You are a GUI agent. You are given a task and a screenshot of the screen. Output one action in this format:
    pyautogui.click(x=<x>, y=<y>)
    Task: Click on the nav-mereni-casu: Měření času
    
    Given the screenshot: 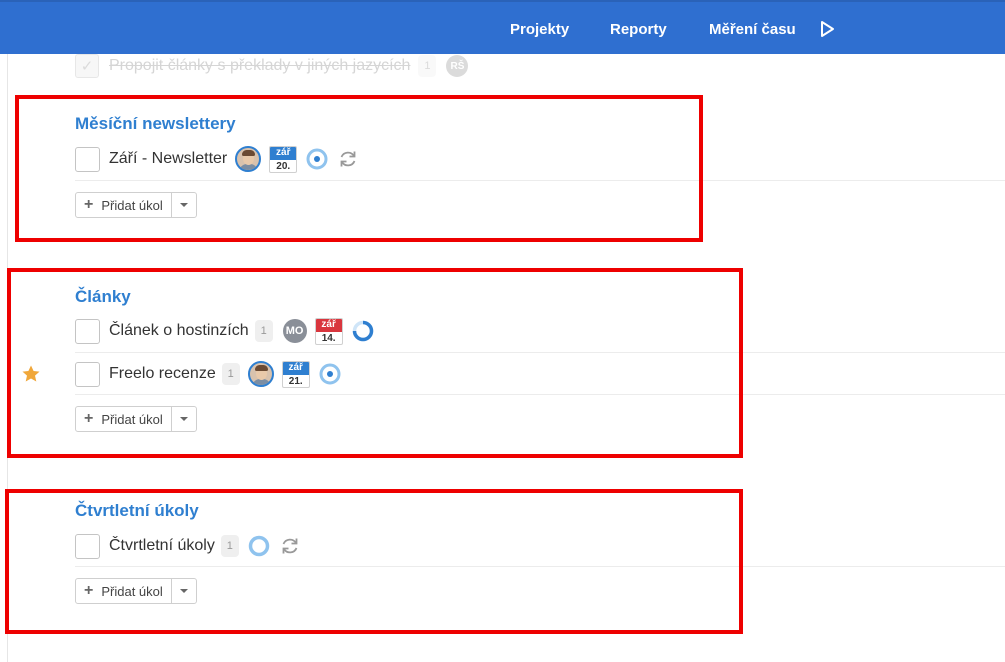 What is the action you would take?
    pyautogui.click(x=752, y=29)
    